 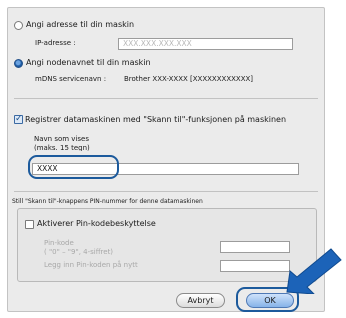 What do you see at coordinates (18, 25) in the screenshot?
I see `radio-specify-address` at bounding box center [18, 25].